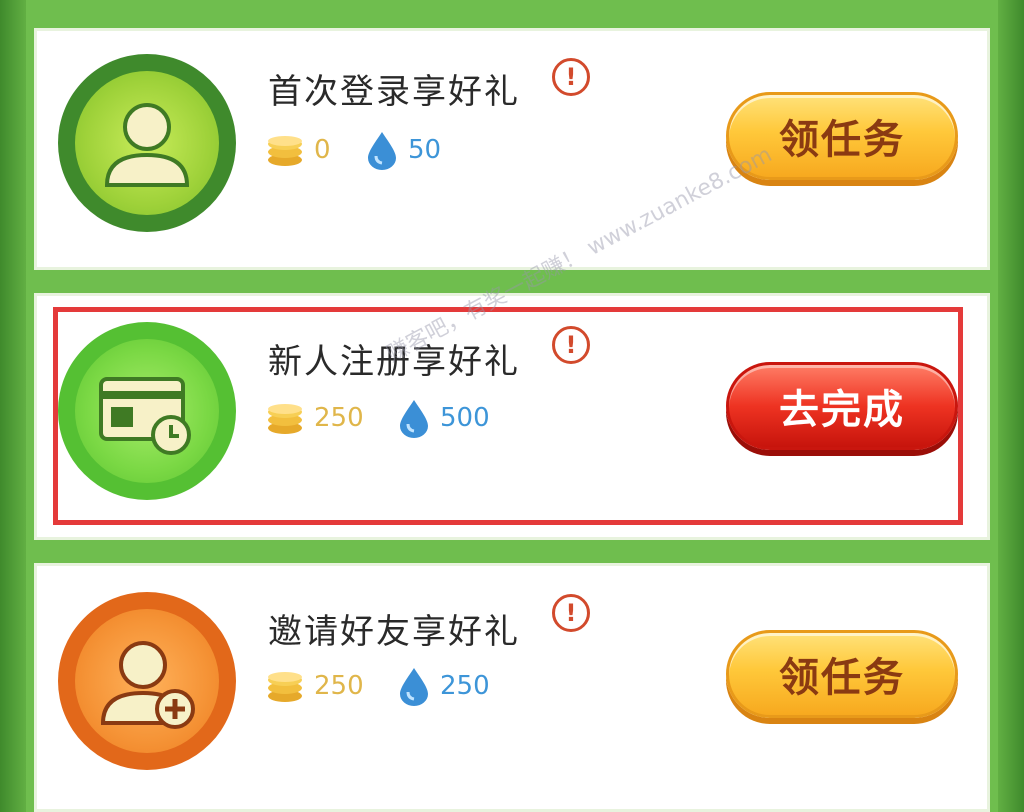 The image size is (1024, 812). I want to click on claim-task-button: 领任务, so click(842, 674).